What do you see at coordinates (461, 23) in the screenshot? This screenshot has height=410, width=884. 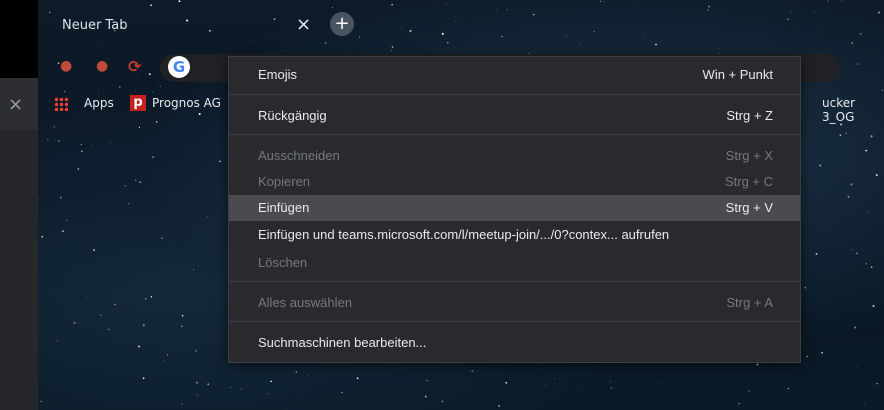 I see `tab-strip: Neuer Tab × +` at bounding box center [461, 23].